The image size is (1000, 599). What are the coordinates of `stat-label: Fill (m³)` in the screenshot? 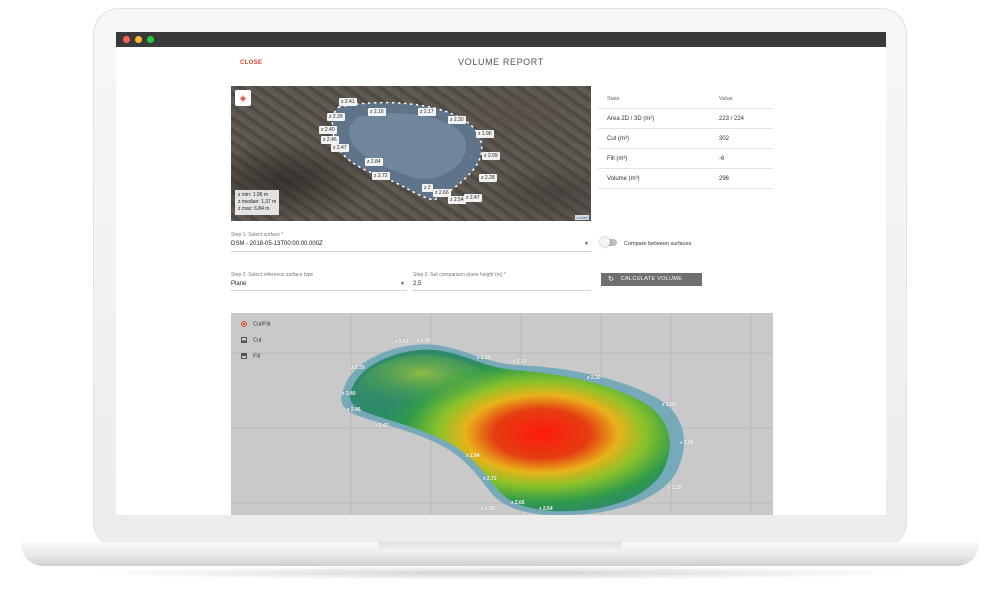 It's located at (617, 159).